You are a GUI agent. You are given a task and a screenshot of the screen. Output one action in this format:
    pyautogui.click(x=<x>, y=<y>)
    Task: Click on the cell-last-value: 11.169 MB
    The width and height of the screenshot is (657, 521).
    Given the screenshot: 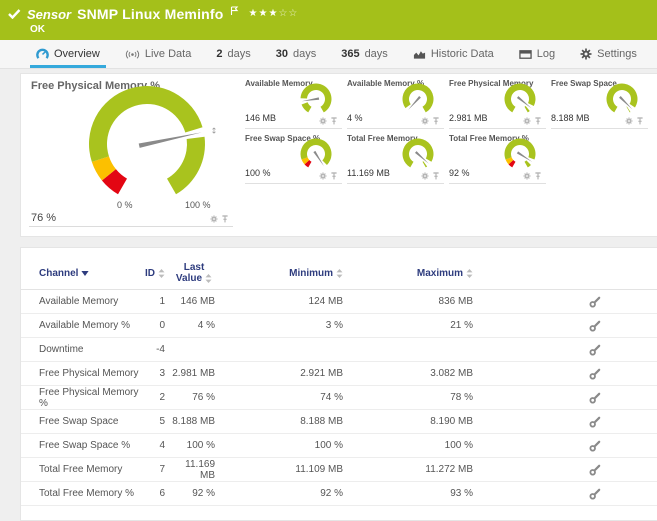 What is the action you would take?
    pyautogui.click(x=200, y=469)
    